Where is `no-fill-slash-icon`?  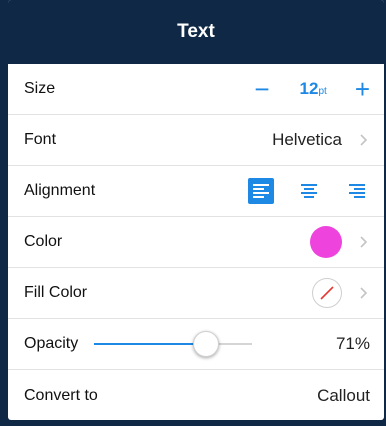 no-fill-slash-icon is located at coordinates (327, 293).